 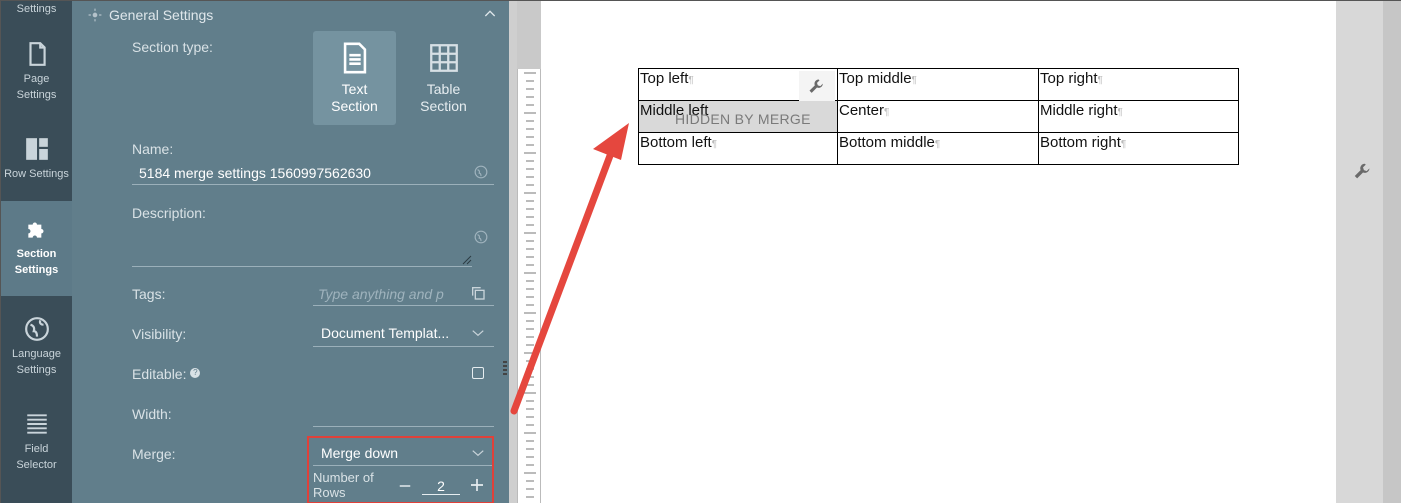 What do you see at coordinates (95, 15) in the screenshot?
I see `gear-icon` at bounding box center [95, 15].